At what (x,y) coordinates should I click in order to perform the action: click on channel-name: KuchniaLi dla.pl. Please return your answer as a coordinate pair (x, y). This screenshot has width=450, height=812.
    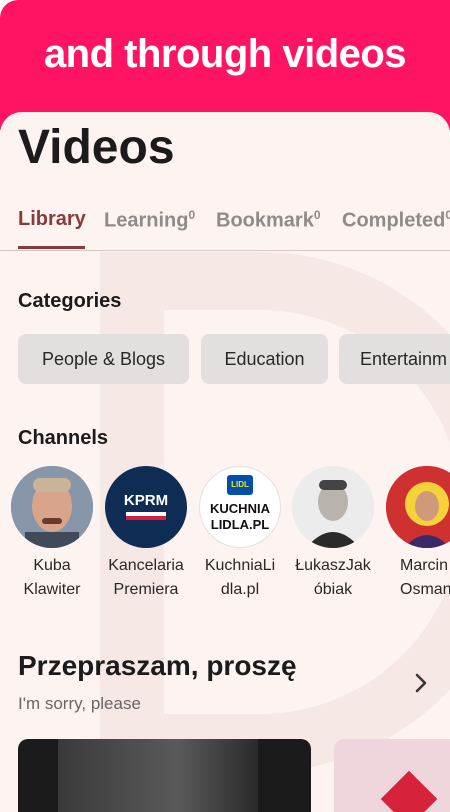
    Looking at the image, I should click on (240, 577).